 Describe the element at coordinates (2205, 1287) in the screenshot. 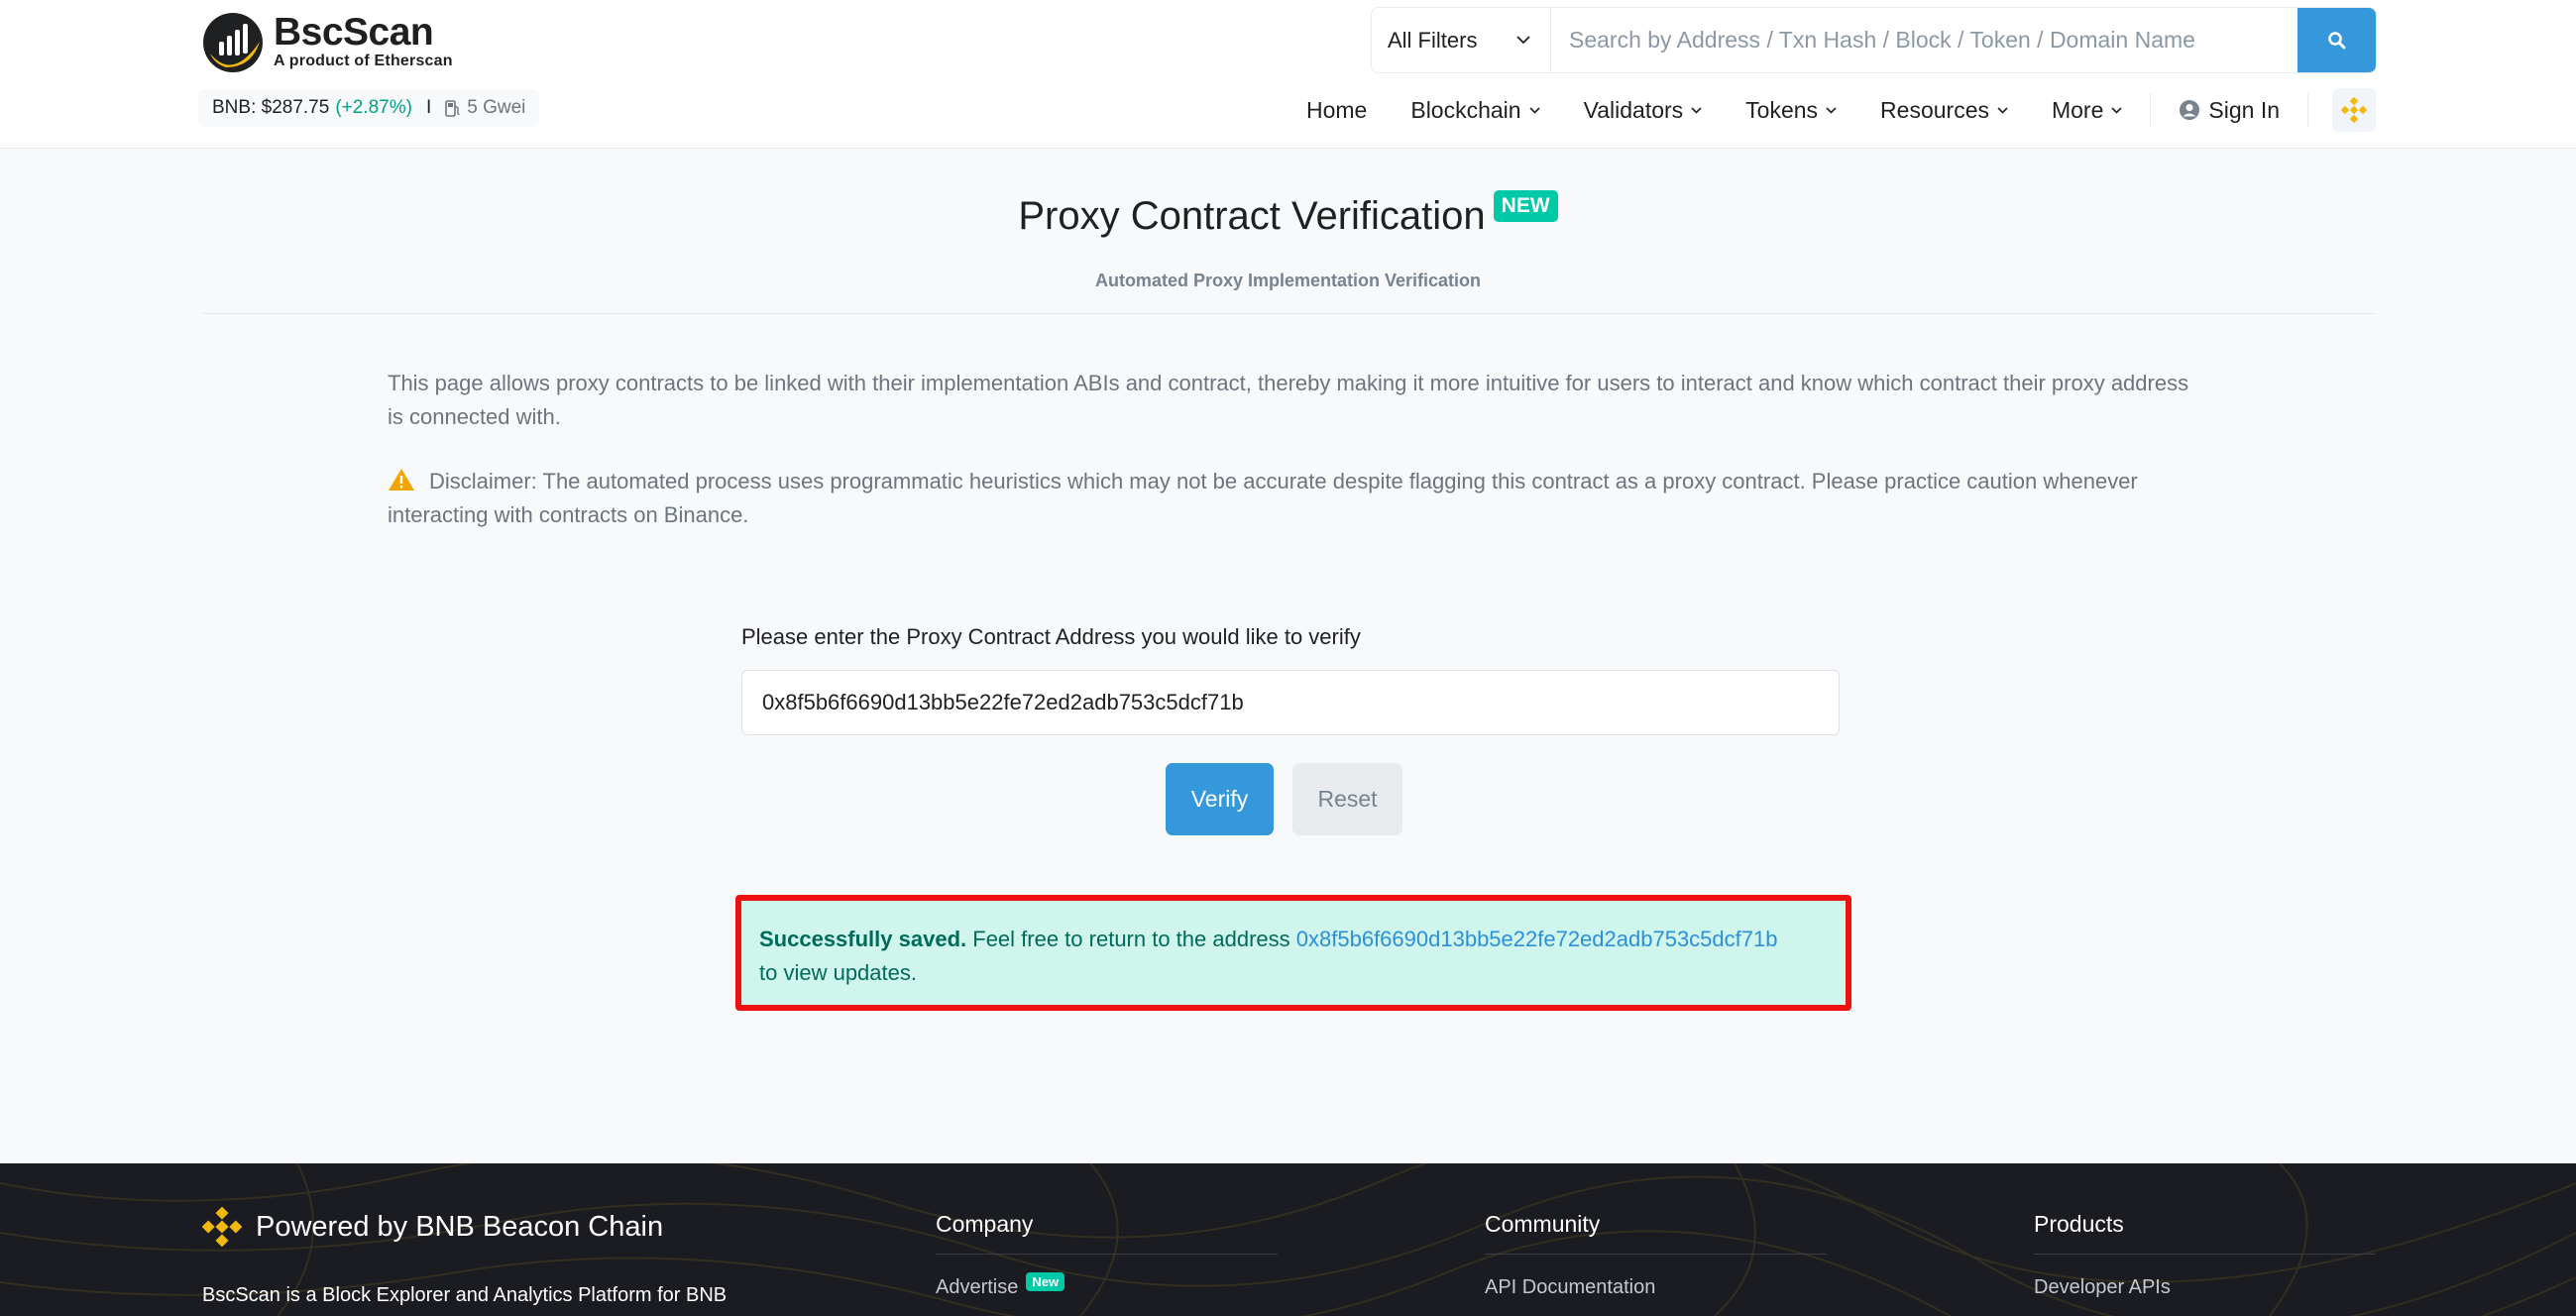

I see `footer-link-developer-apis: Developer APIs` at that location.